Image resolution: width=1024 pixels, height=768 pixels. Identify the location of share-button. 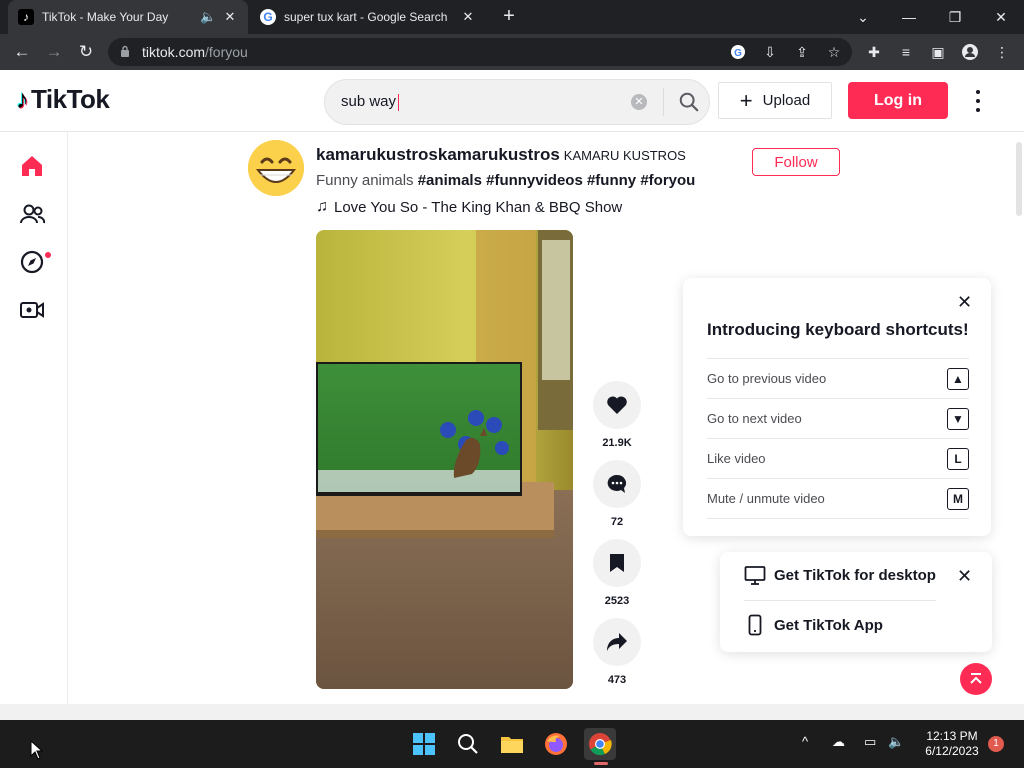
(617, 642).